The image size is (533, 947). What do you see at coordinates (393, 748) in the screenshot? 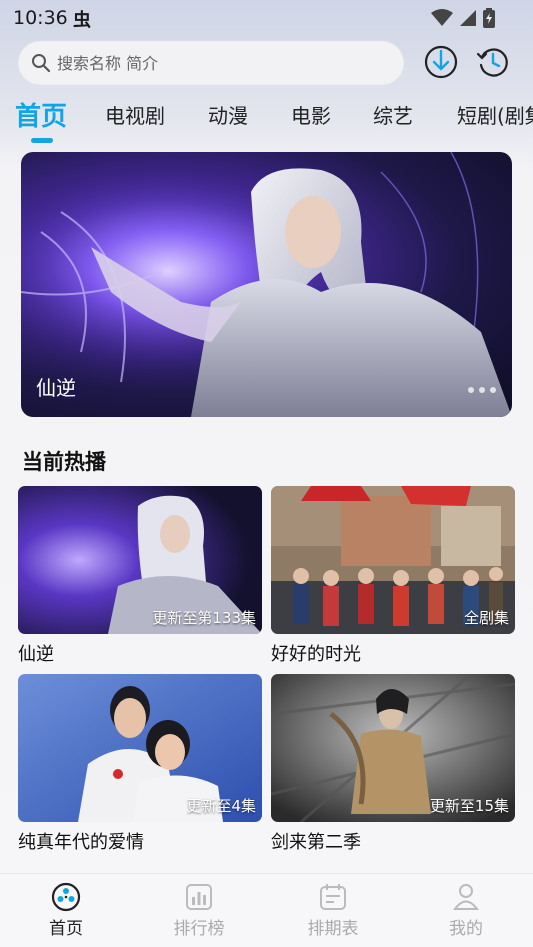
I see `card-thumbnail: 更新至15集` at bounding box center [393, 748].